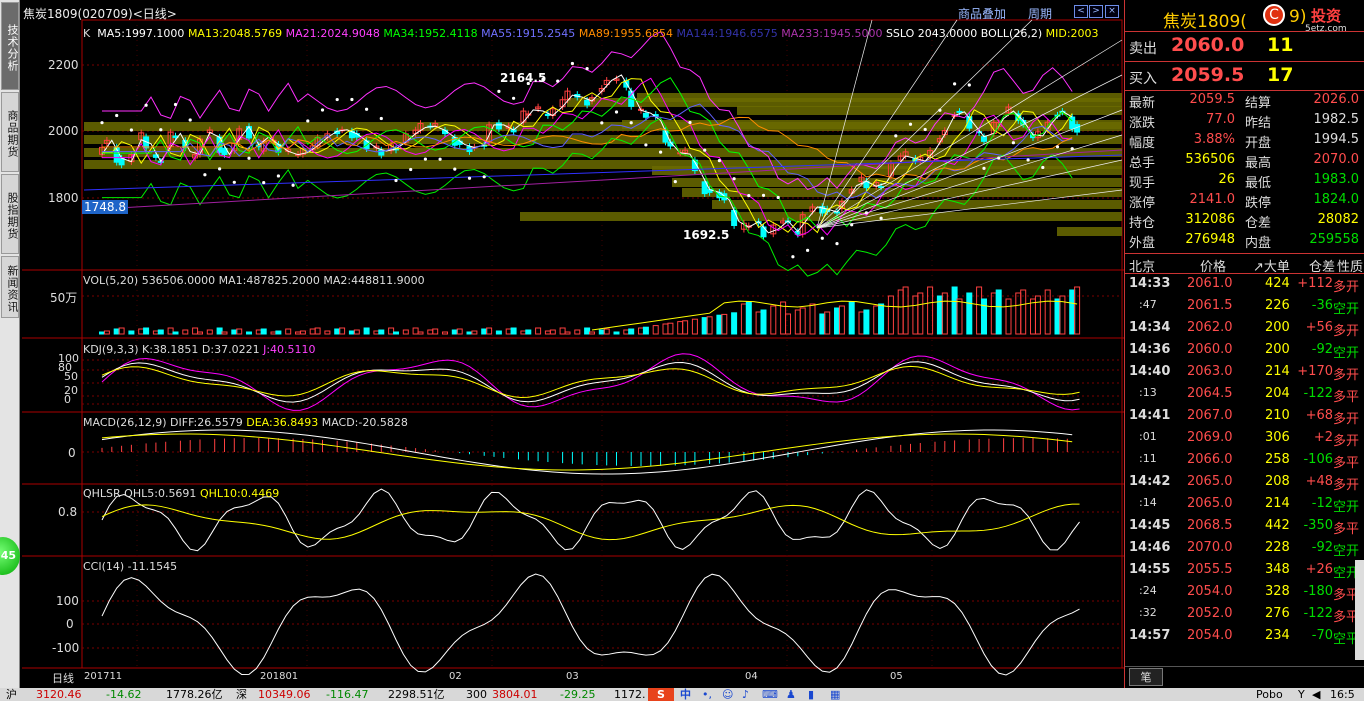 The height and width of the screenshot is (701, 1364). Describe the element at coordinates (279, 676) in the screenshot. I see `x-axis-201801: 201801` at that location.